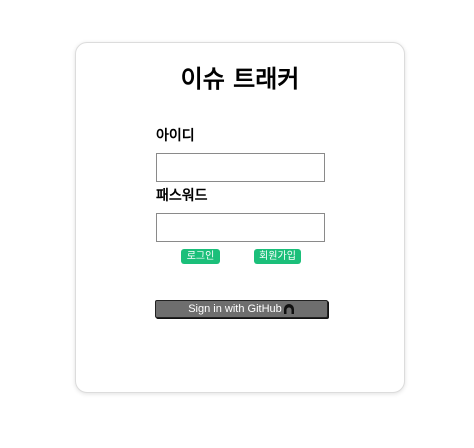 The image size is (474, 448). Describe the element at coordinates (240, 227) in the screenshot. I see `password-field` at that location.